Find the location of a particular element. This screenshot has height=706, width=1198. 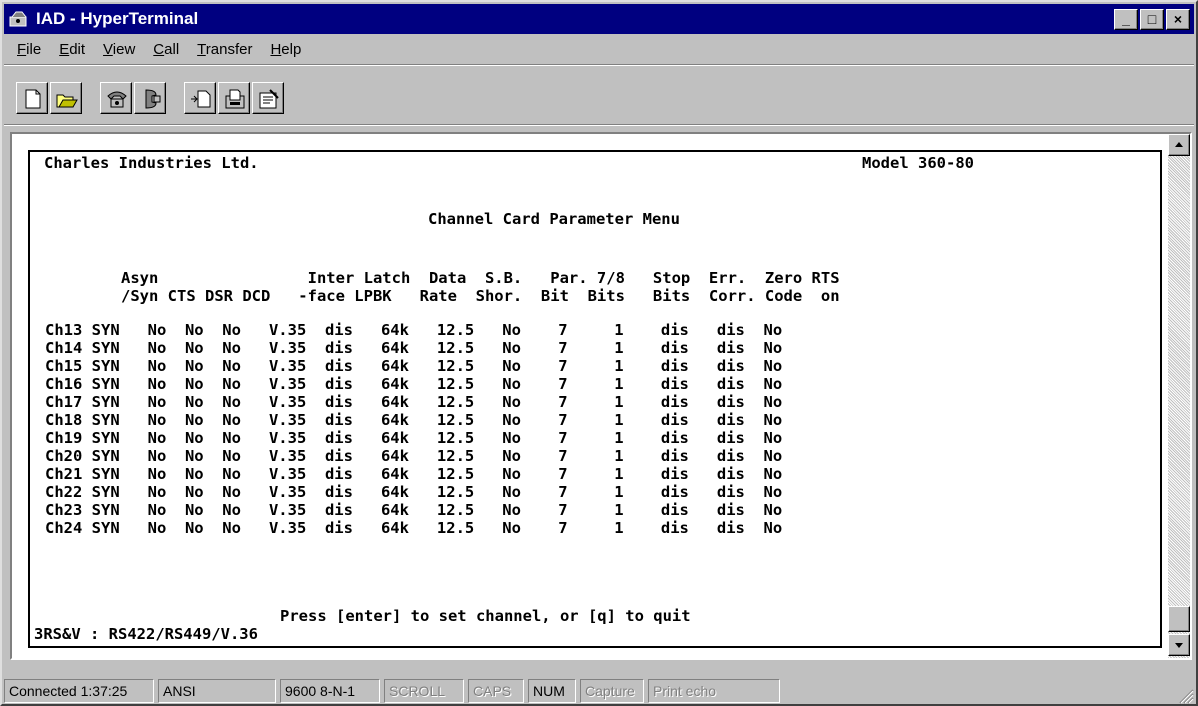

scroll-thumb is located at coordinates (1179, 619).